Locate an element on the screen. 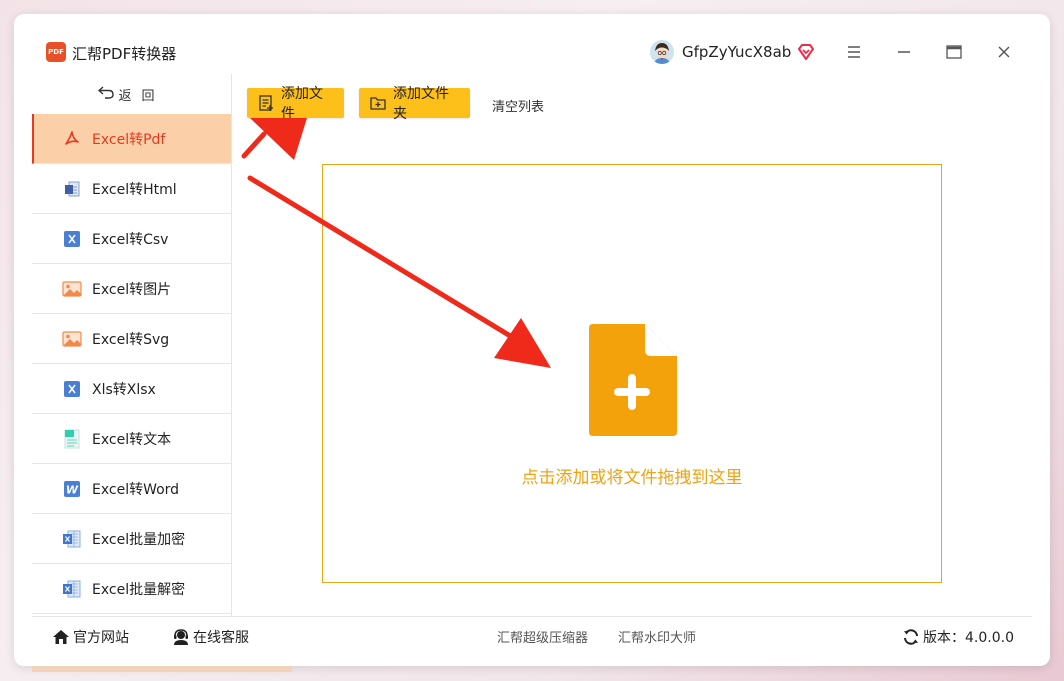 The width and height of the screenshot is (1064, 681). online-service-label: 在线客服 is located at coordinates (221, 638).